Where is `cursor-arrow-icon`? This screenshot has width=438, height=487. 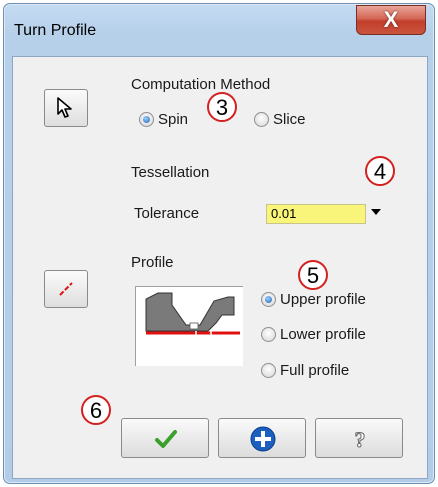
cursor-arrow-icon is located at coordinates (64, 107).